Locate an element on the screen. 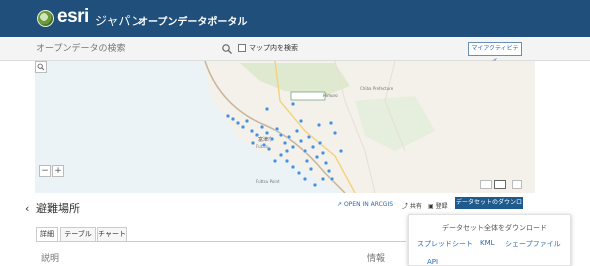 Image resolution: width=590 pixels, height=266 pixels. open-in-arcgis-link: ↗ OPEN IN ARCGIS is located at coordinates (365, 204).